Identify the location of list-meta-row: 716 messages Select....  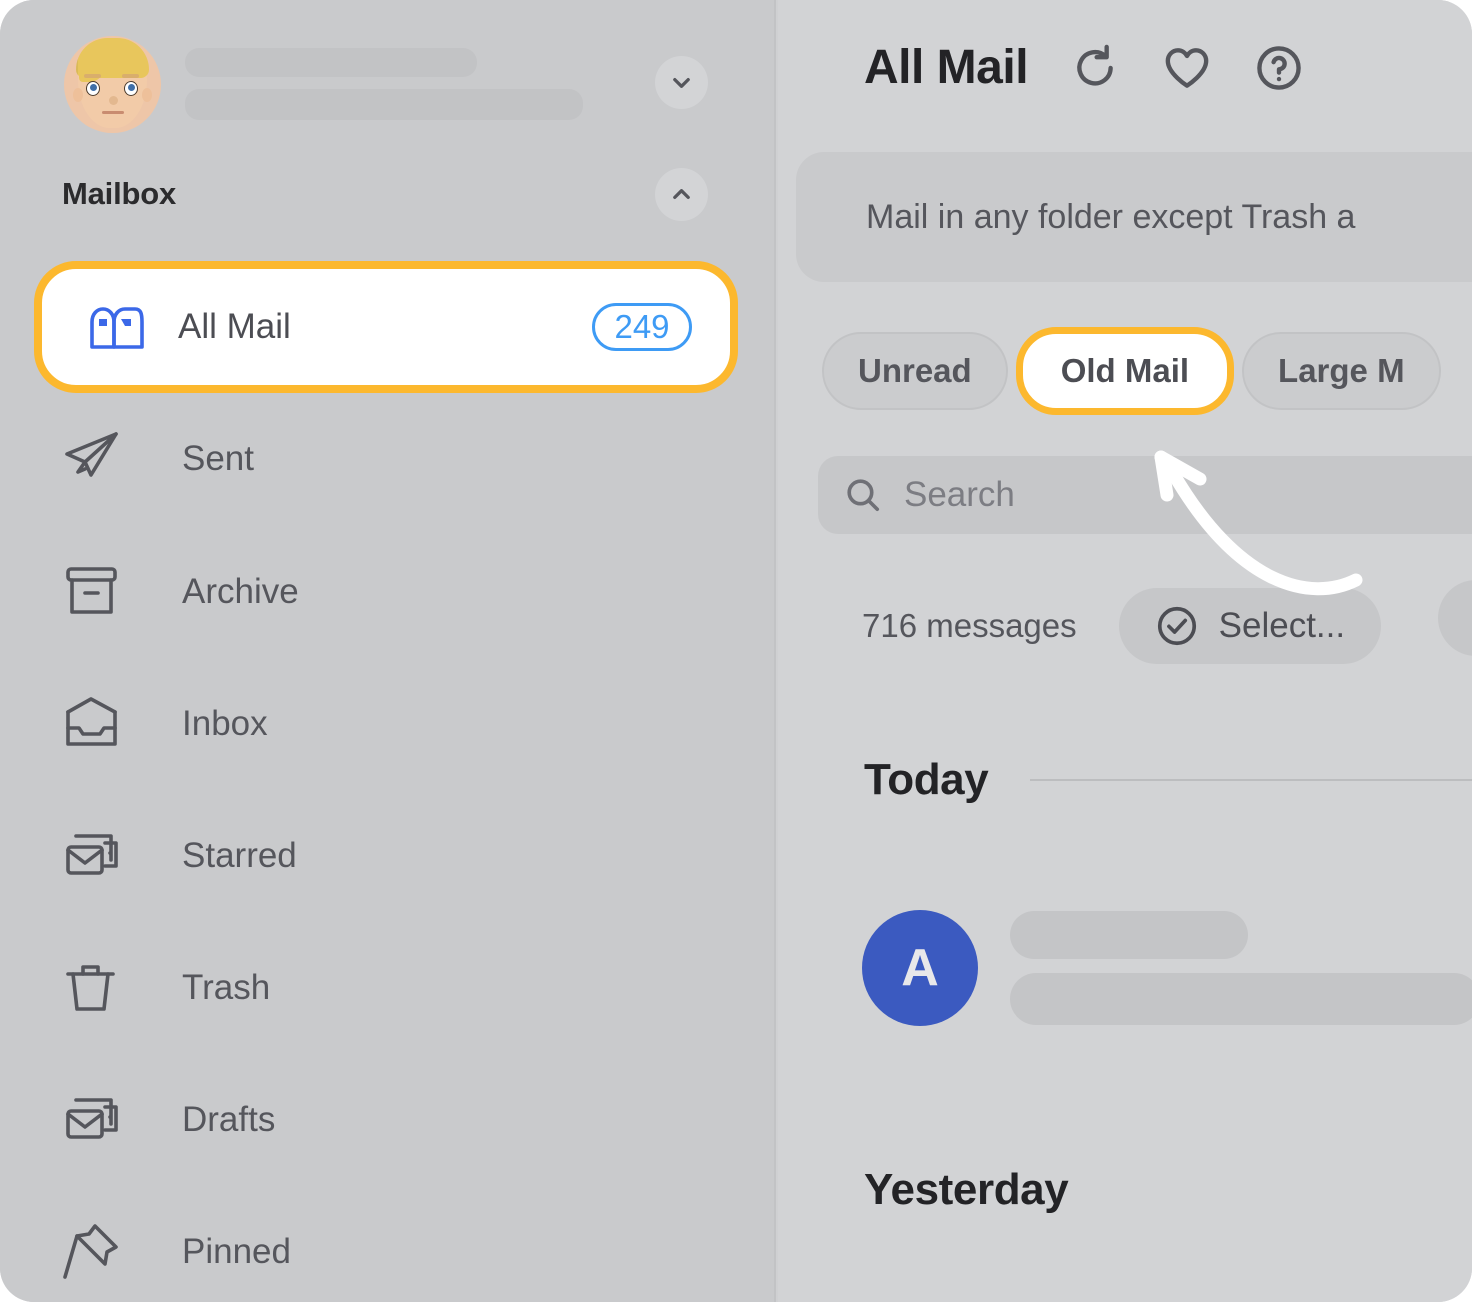
(1122, 626).